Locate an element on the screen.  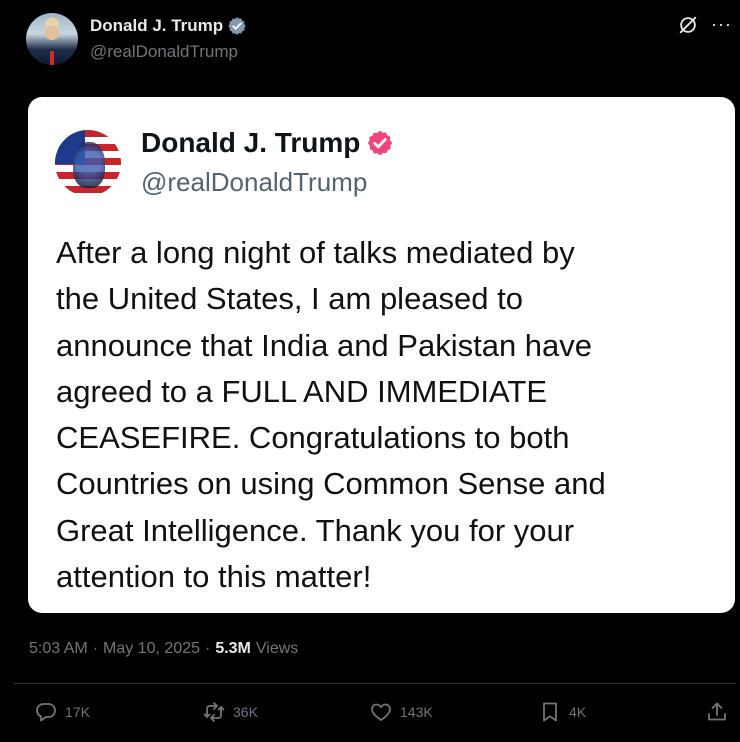
share-icon is located at coordinates (717, 711).